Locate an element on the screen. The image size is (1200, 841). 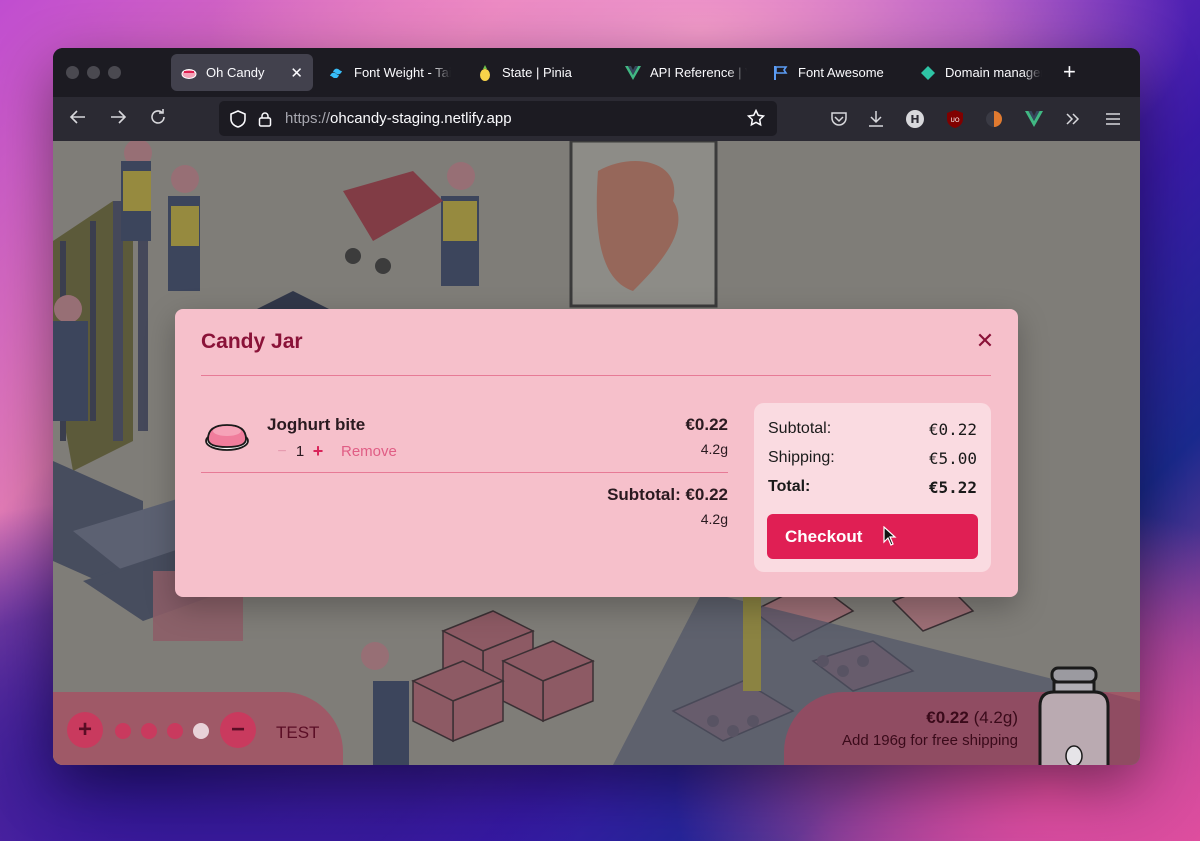
svg-text: H is located at coordinates (914, 119).